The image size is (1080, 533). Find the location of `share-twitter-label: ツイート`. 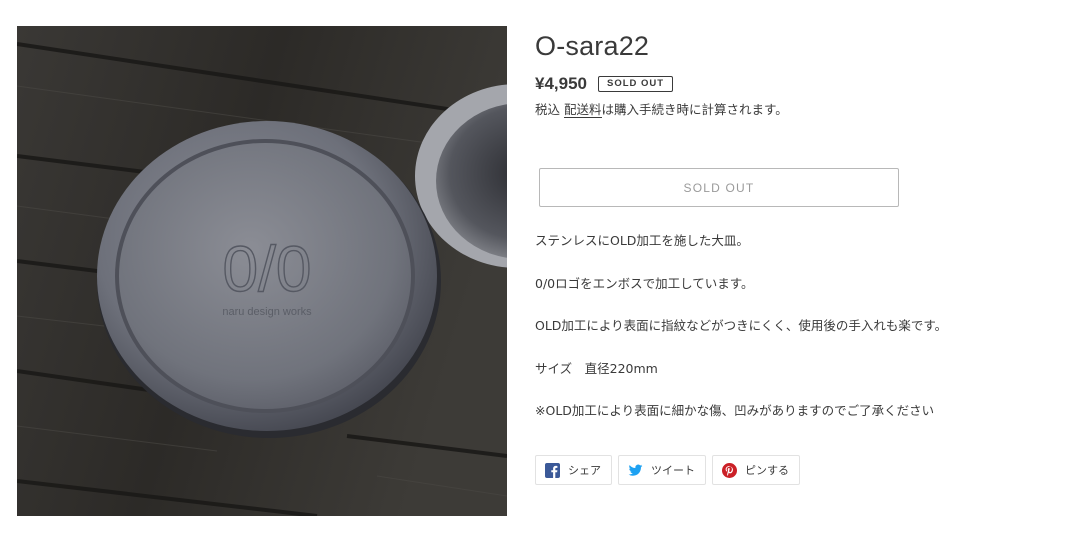

share-twitter-label: ツイート is located at coordinates (673, 470).